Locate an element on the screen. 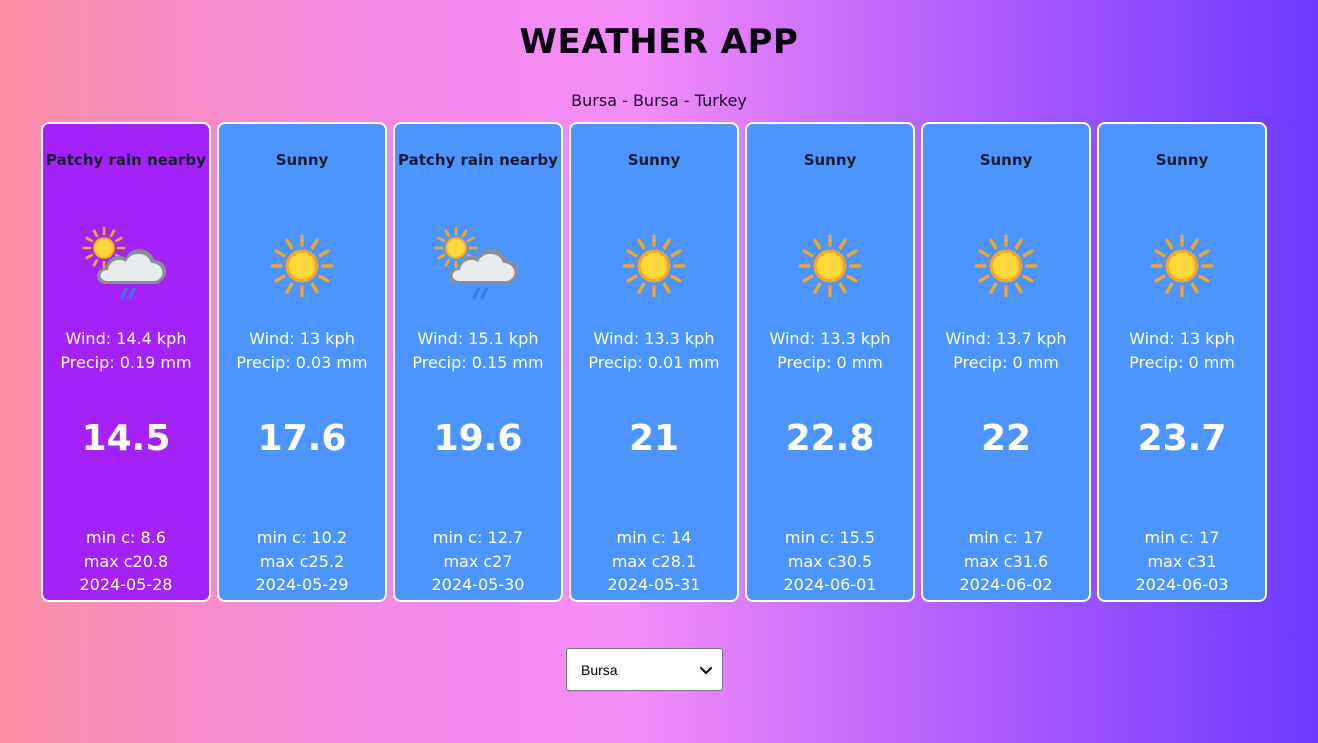 The height and width of the screenshot is (743, 1318). precip-label: Precip: 0.01 mm is located at coordinates (654, 362).